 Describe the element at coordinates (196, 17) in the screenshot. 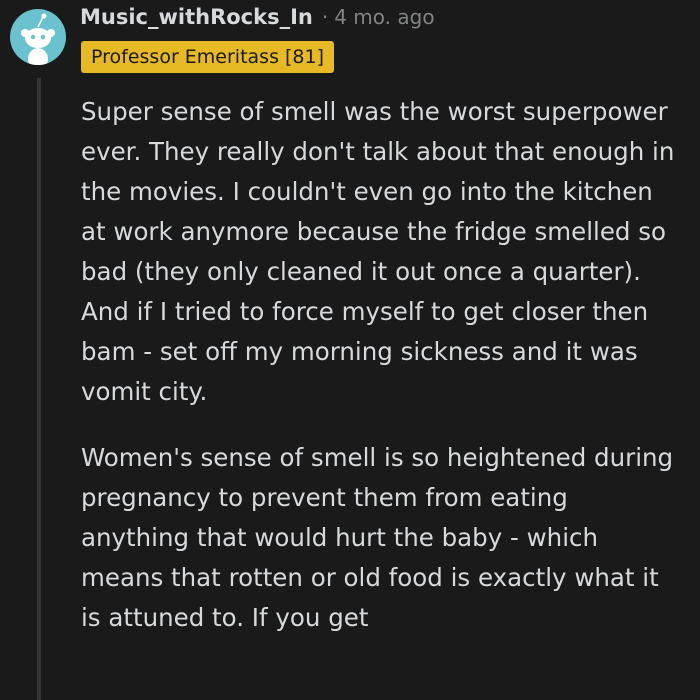

I see `username-link: Music_withRocks_In` at that location.